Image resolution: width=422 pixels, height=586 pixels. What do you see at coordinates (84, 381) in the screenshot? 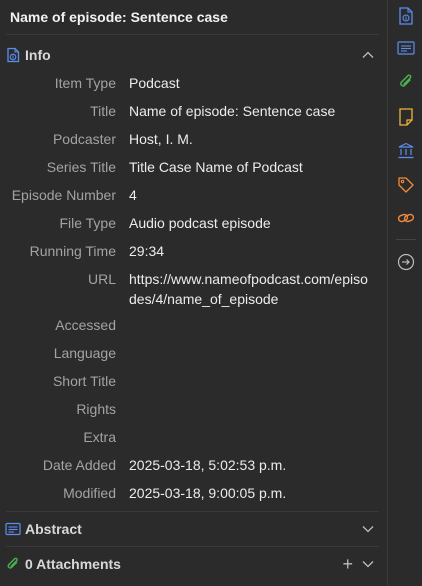
I see `field-label: Short Title` at bounding box center [84, 381].